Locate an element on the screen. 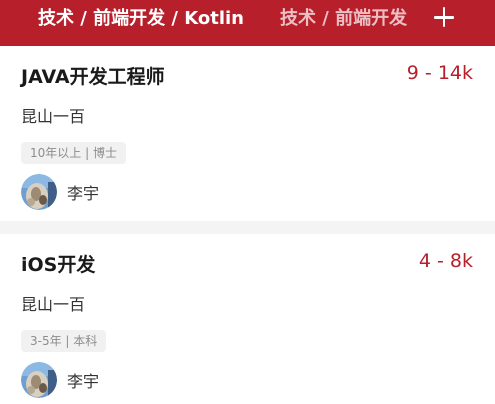  tab-frontend: 技术 / 前端开发 is located at coordinates (343, 19).